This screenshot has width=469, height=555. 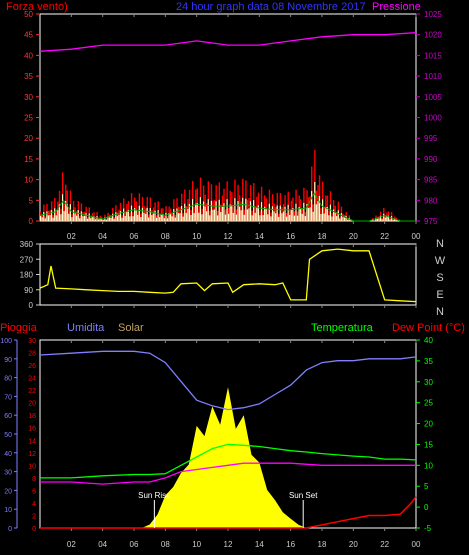 What do you see at coordinates (31, 305) in the screenshot?
I see `direction-y-tick-label: 0` at bounding box center [31, 305].